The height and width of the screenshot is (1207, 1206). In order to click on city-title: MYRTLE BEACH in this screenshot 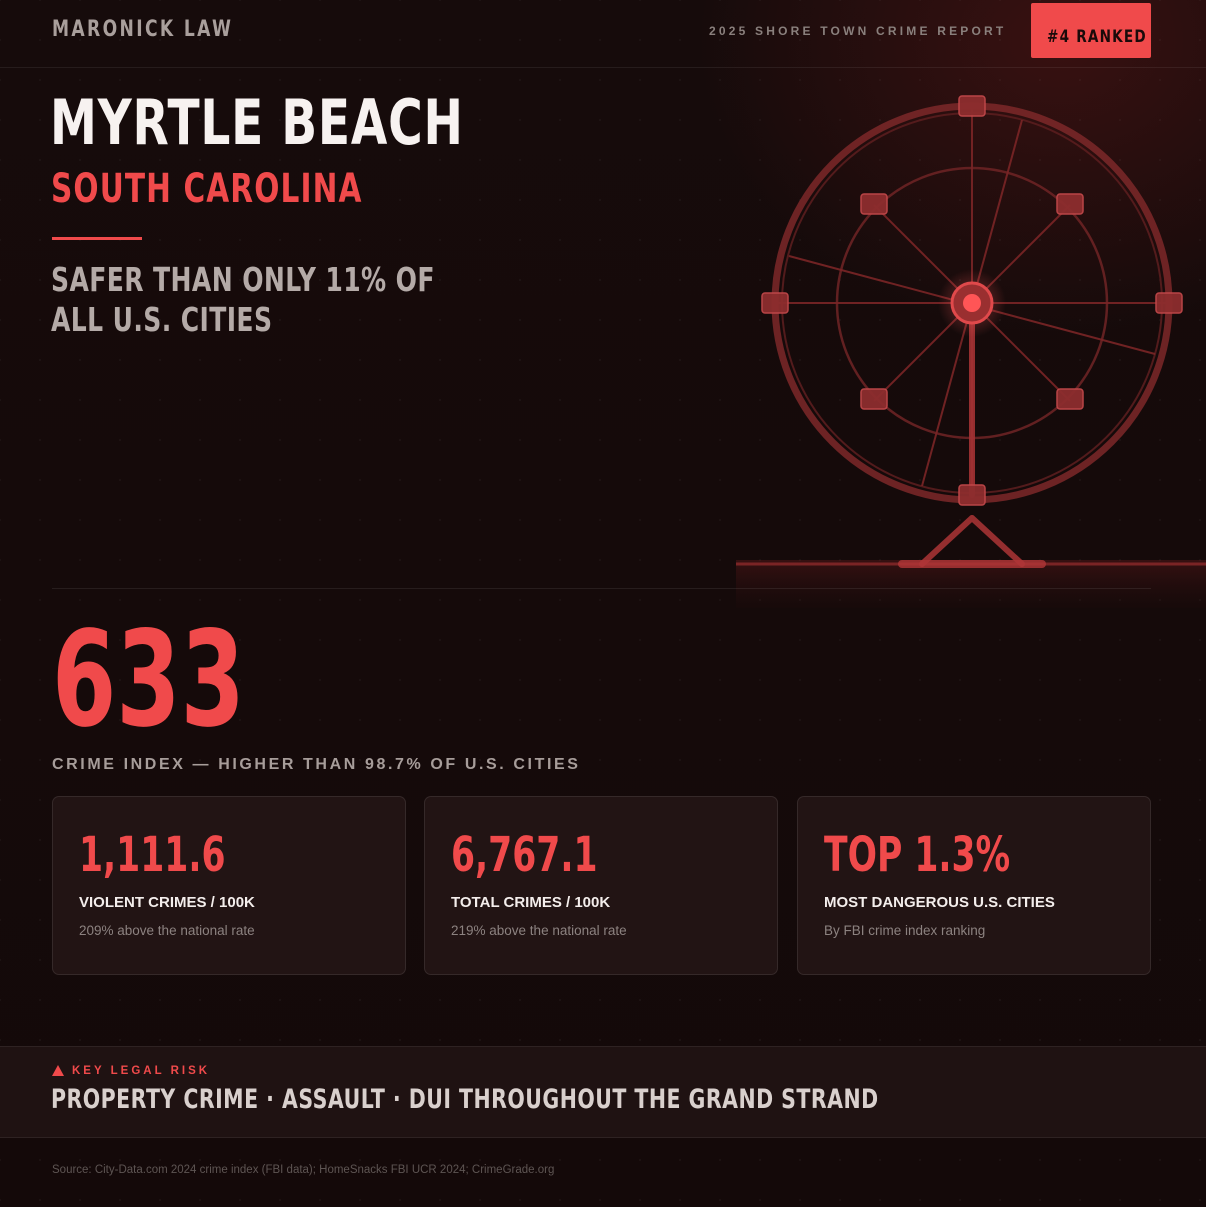, I will do `click(257, 122)`.